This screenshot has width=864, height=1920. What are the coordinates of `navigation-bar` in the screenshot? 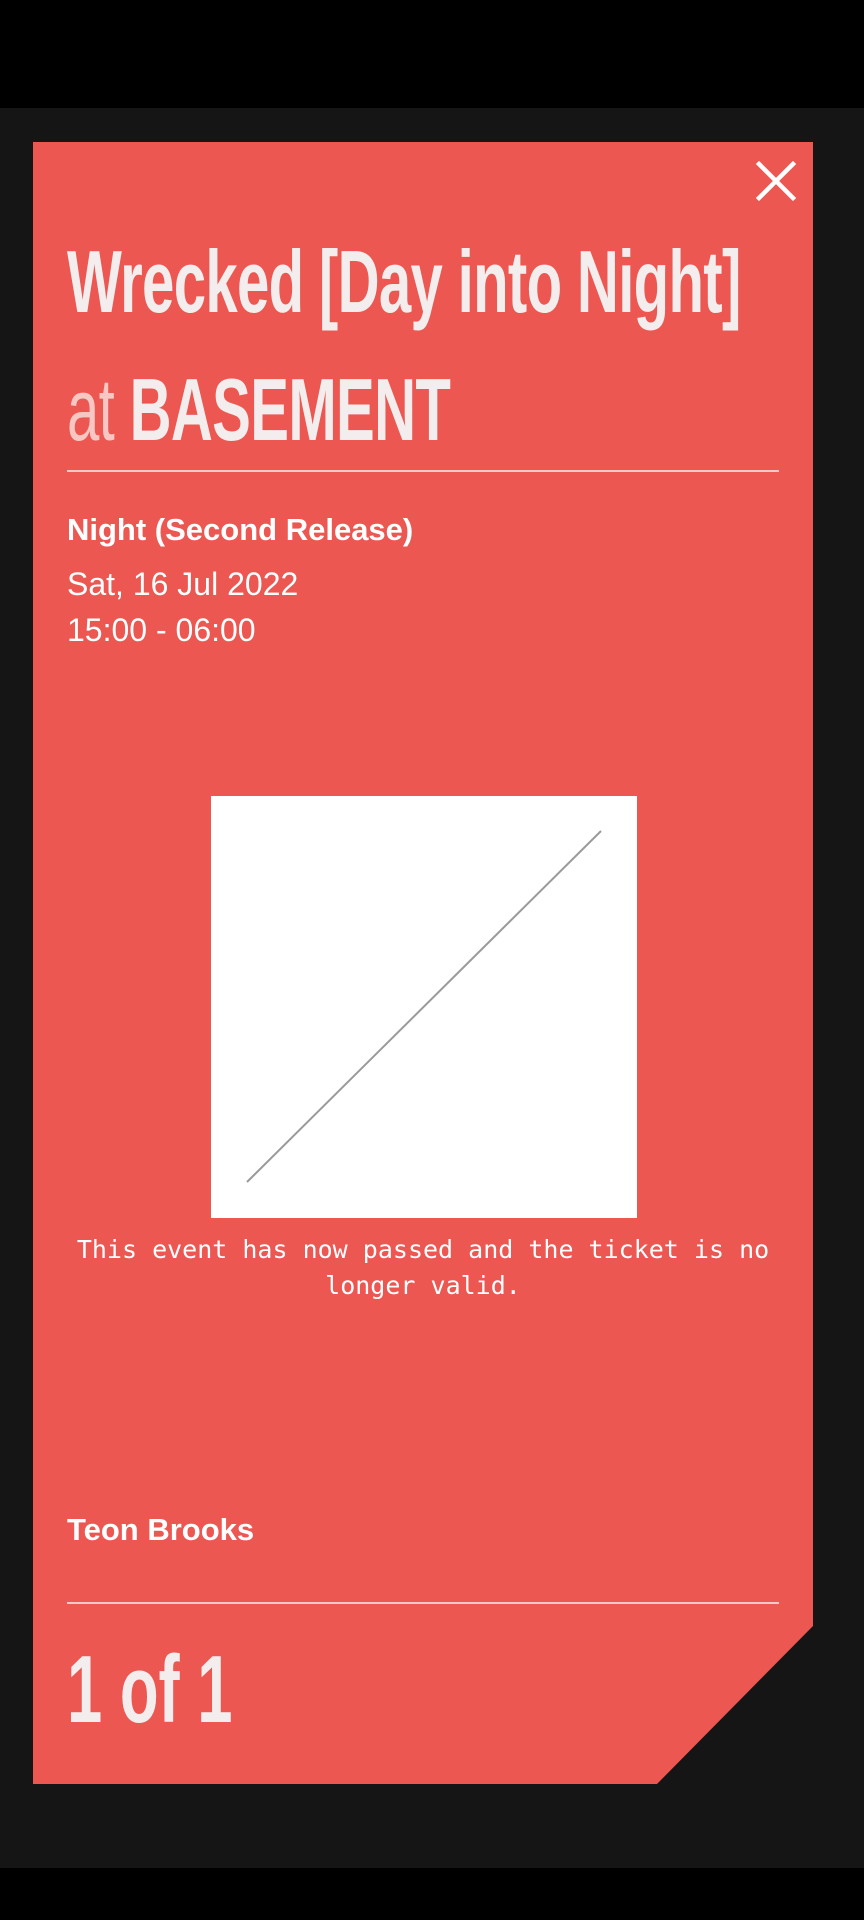 It's located at (432, 1894).